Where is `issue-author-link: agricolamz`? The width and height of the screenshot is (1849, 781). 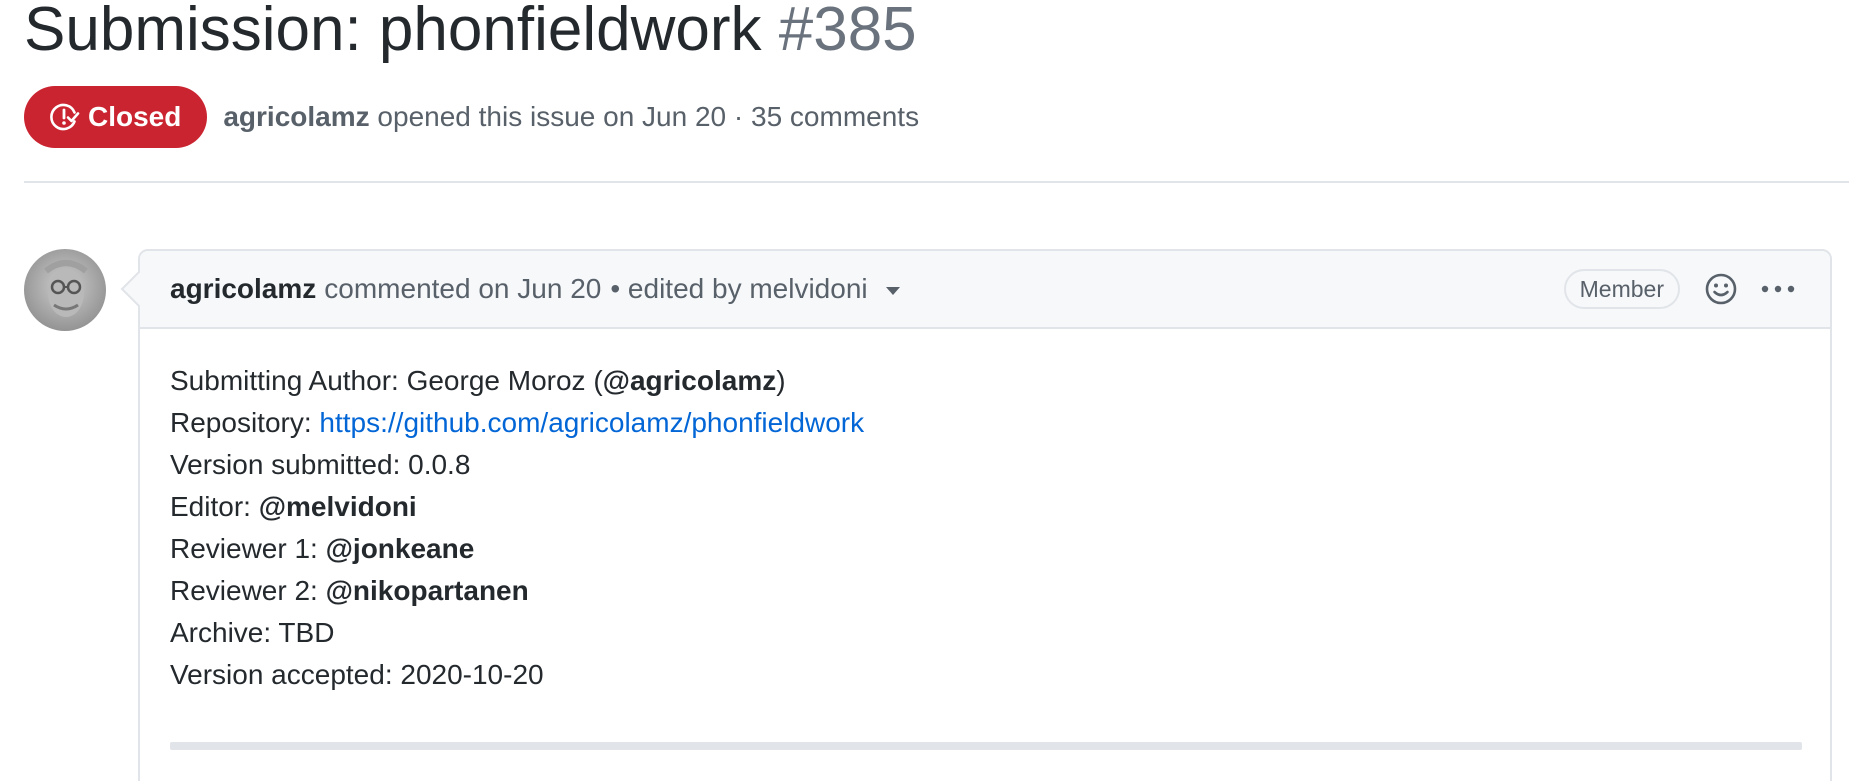
issue-author-link: agricolamz is located at coordinates (296, 116).